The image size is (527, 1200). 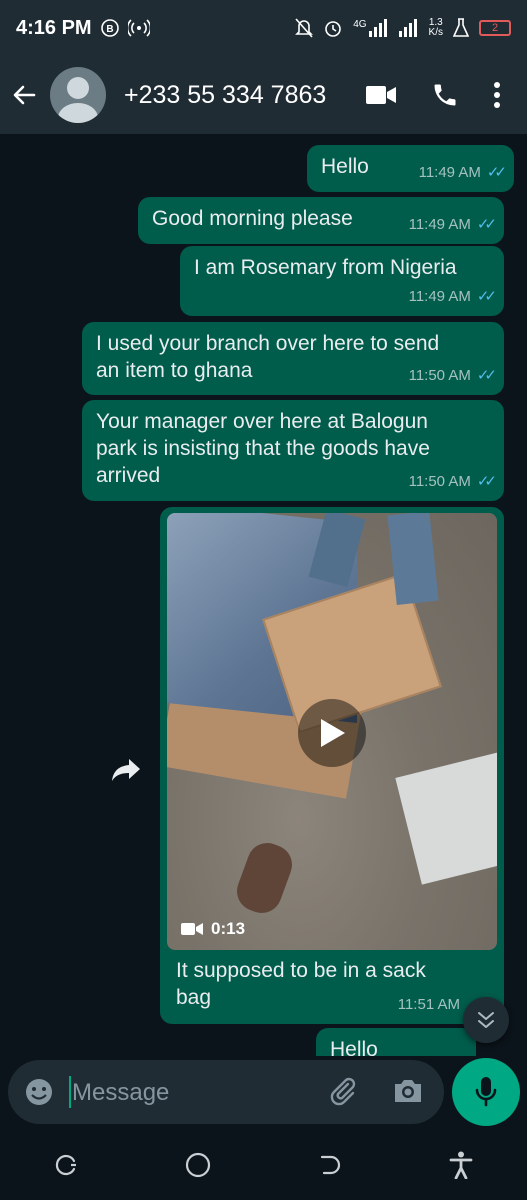 I want to click on microphone-icon, so click(x=486, y=1092).